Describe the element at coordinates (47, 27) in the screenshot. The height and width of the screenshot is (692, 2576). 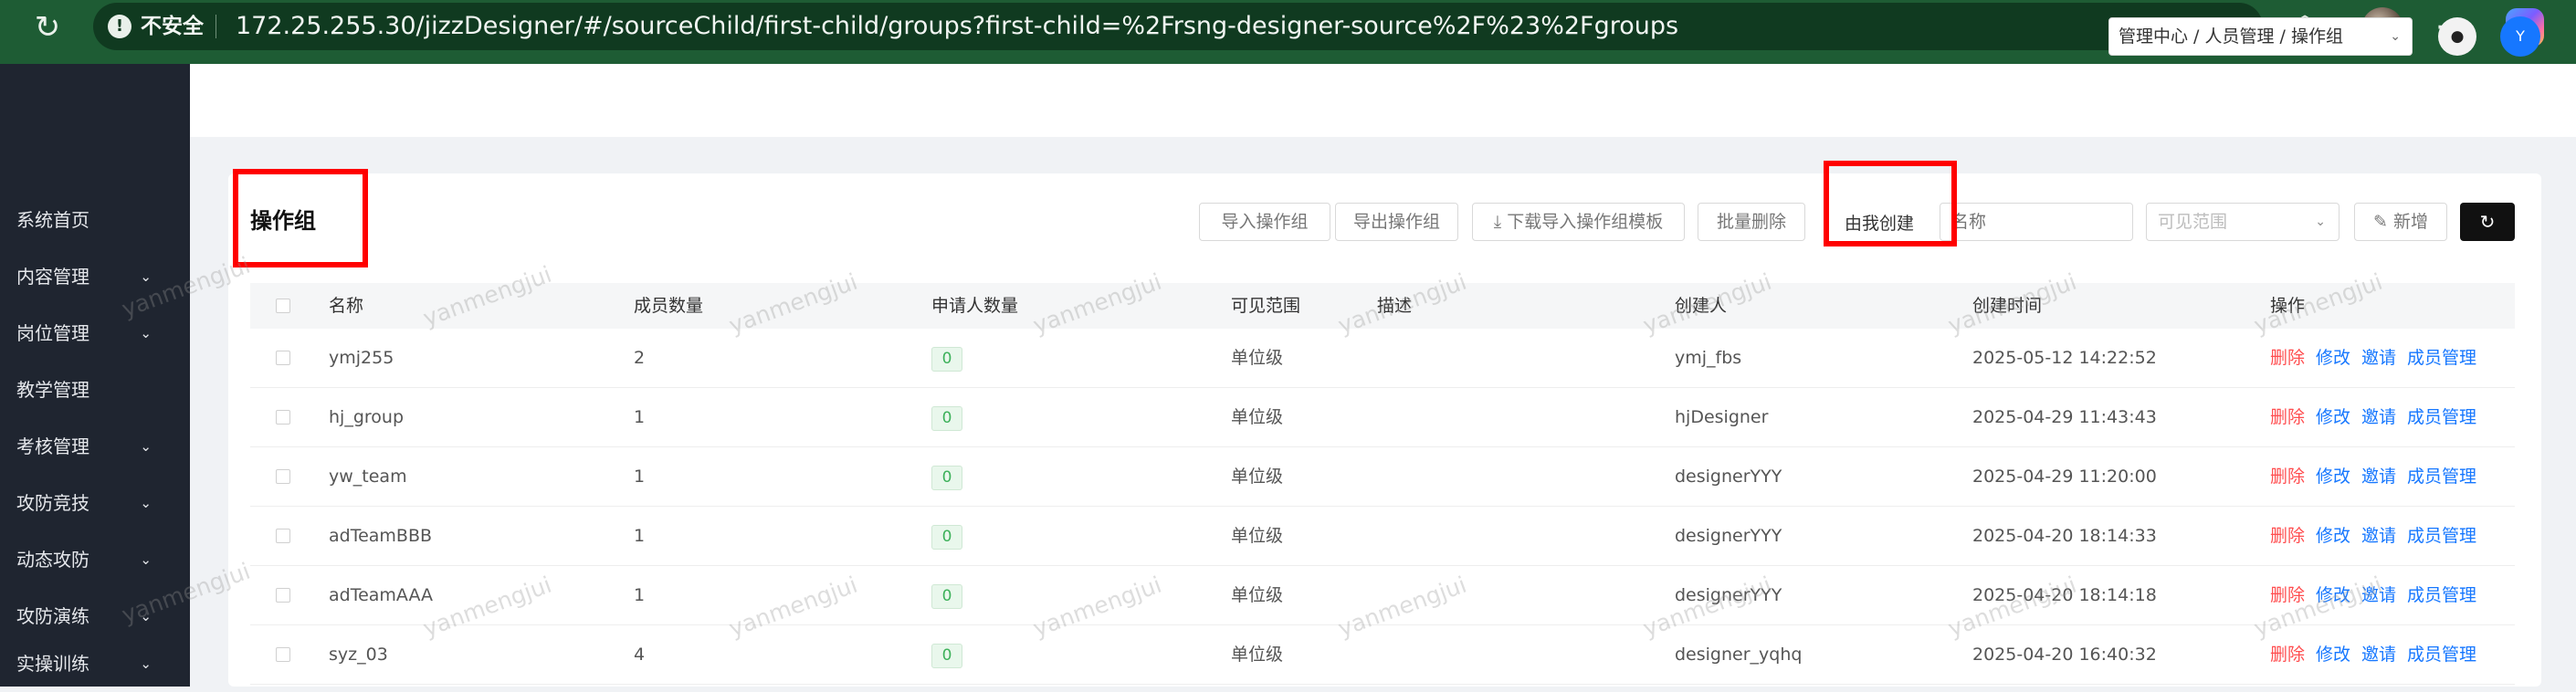
I see `reload-icon: ↻` at that location.